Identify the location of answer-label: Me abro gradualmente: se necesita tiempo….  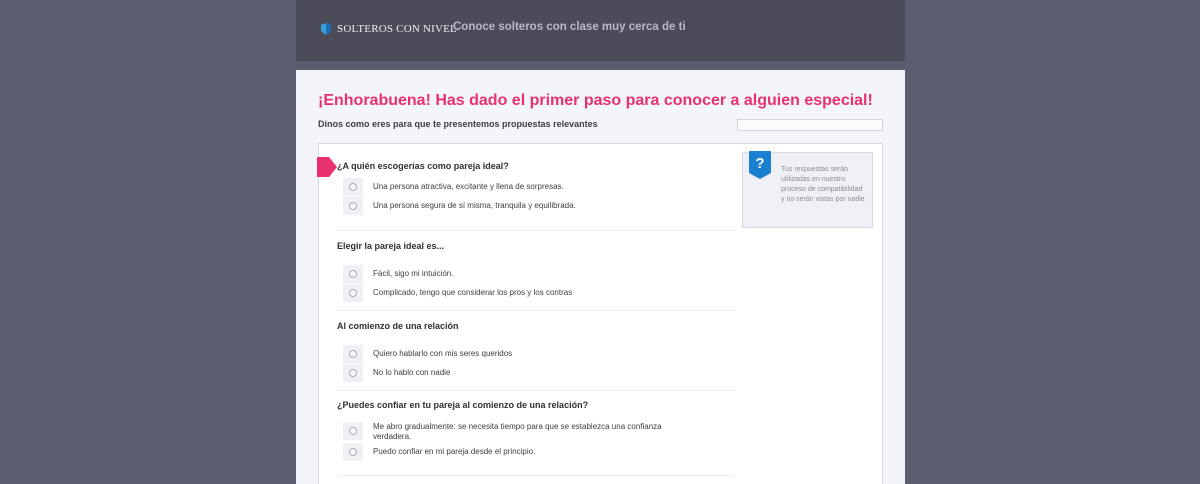
(533, 432).